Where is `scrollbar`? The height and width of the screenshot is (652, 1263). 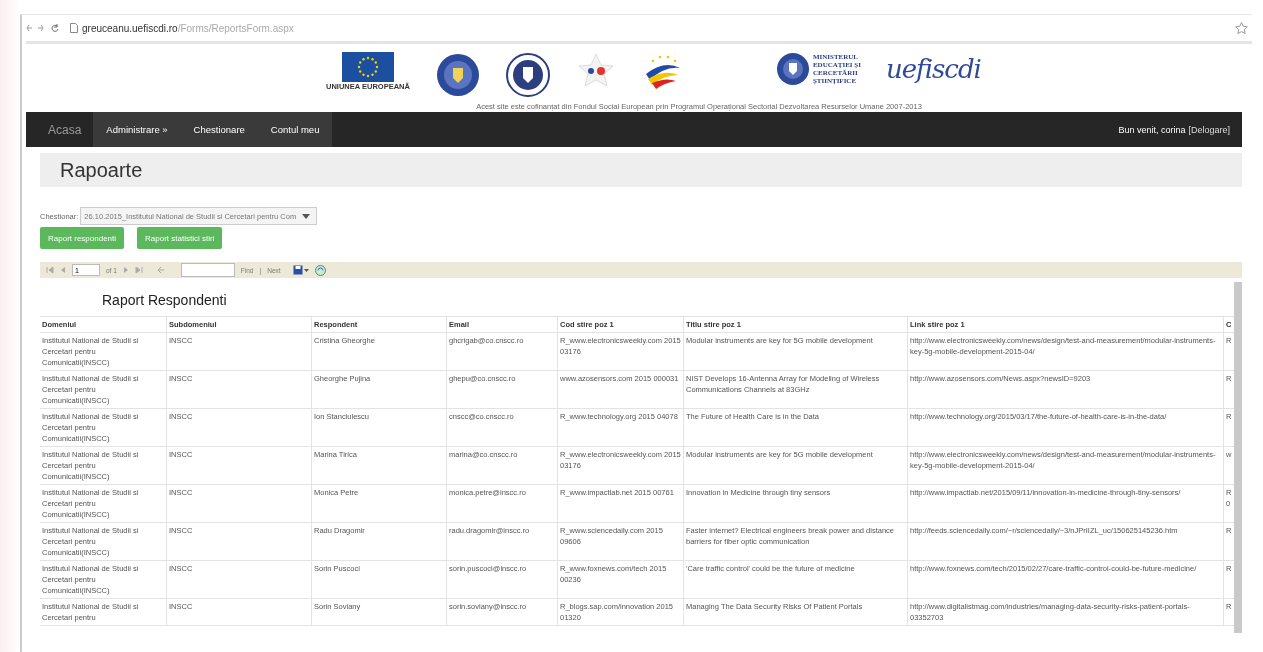
scrollbar is located at coordinates (1238, 457).